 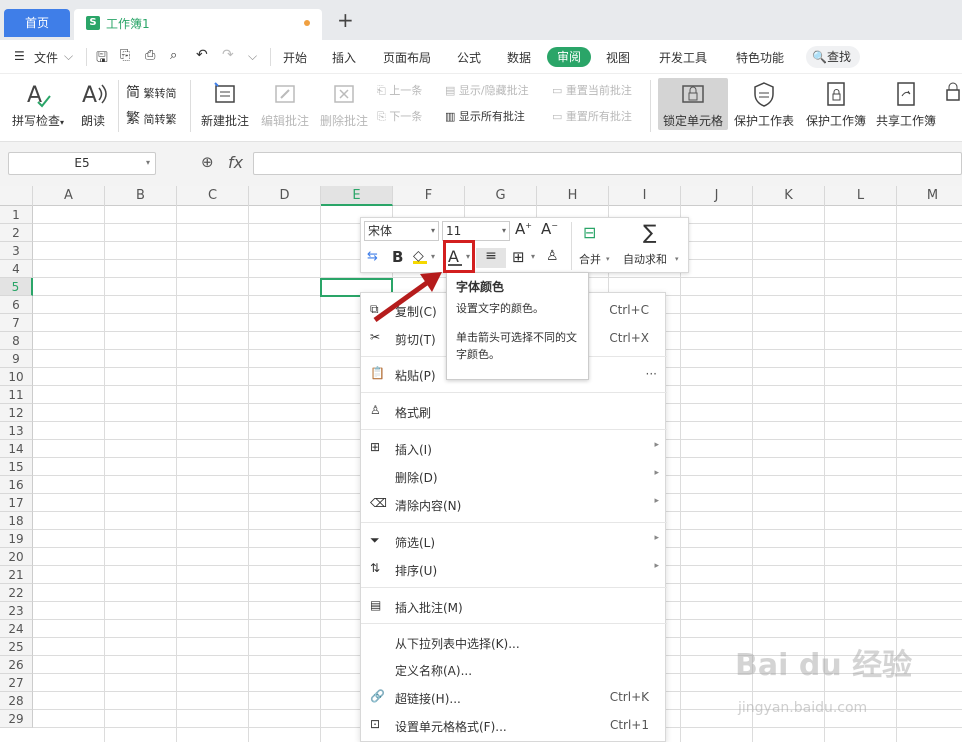 I want to click on row-header-19: 19, so click(x=16, y=539).